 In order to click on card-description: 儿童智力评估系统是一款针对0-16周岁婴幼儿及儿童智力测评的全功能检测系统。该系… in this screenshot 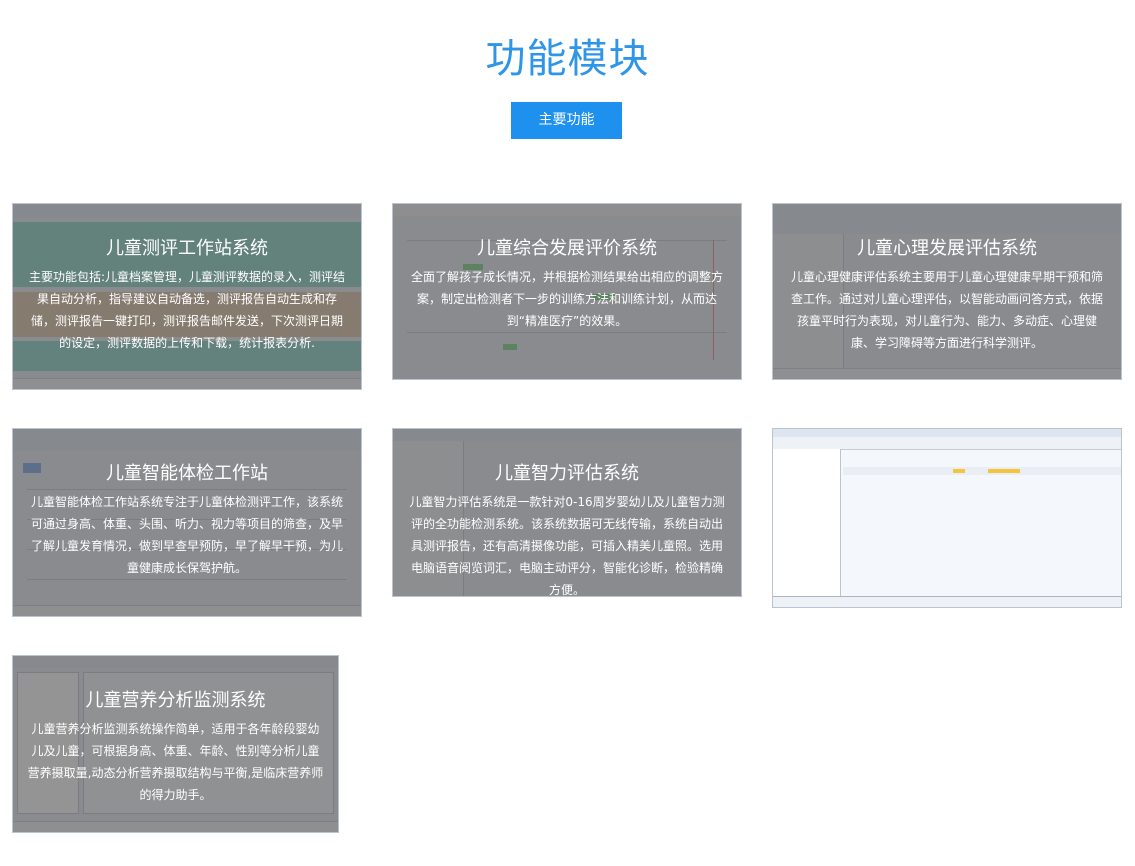, I will do `click(567, 546)`.